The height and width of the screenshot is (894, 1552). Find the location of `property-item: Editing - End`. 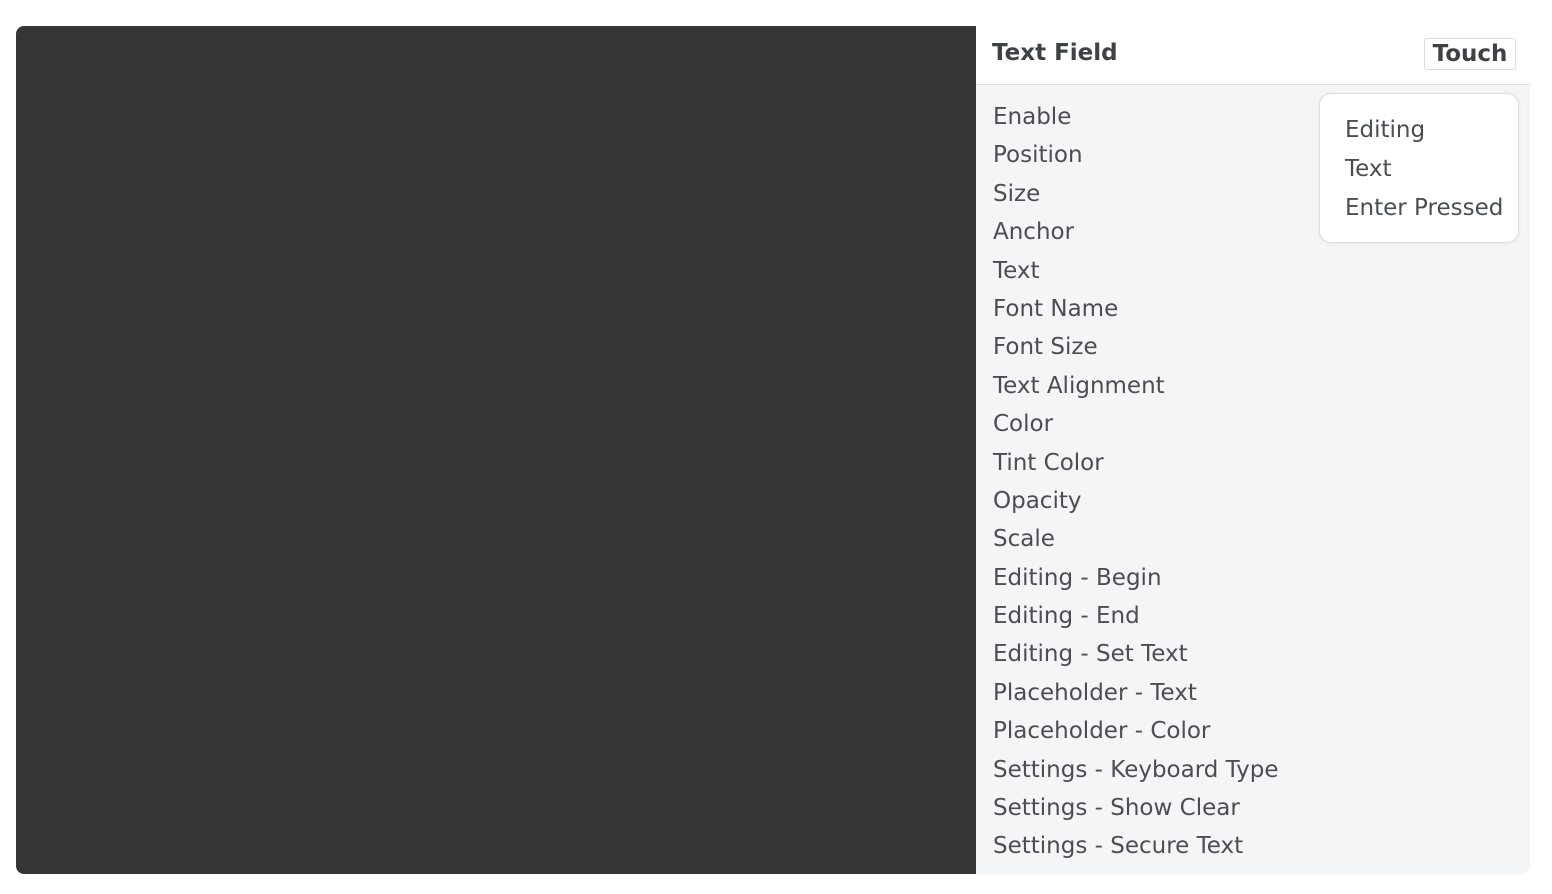

property-item: Editing - End is located at coordinates (1136, 616).